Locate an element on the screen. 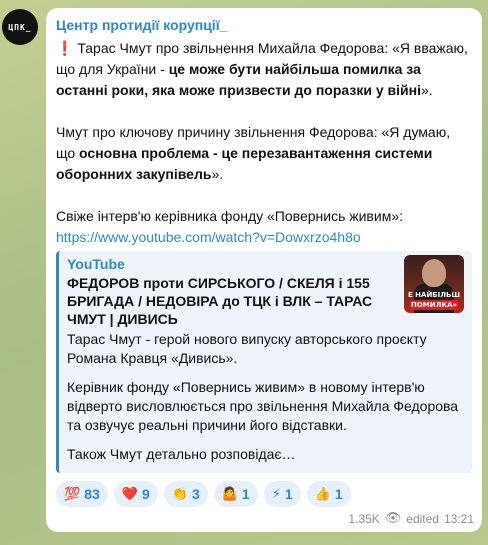  avatar-label: ЦПК_ is located at coordinates (20, 27).